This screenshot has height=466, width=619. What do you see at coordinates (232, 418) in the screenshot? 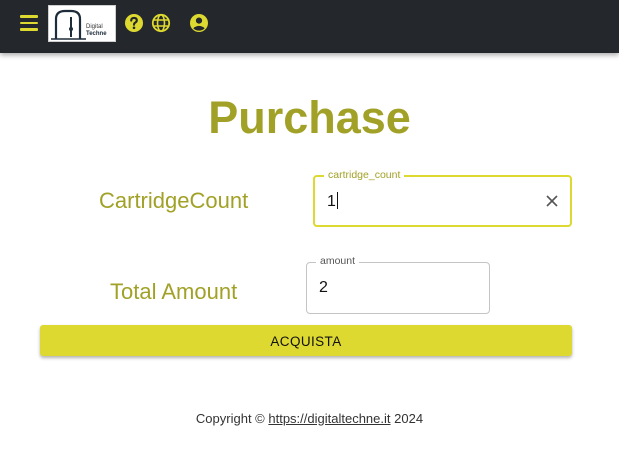
I see `copyright-text: Copyright ©` at bounding box center [232, 418].